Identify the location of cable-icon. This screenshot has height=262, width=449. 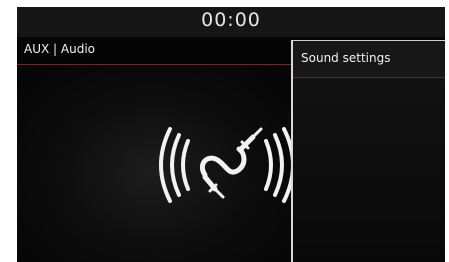
(223, 162).